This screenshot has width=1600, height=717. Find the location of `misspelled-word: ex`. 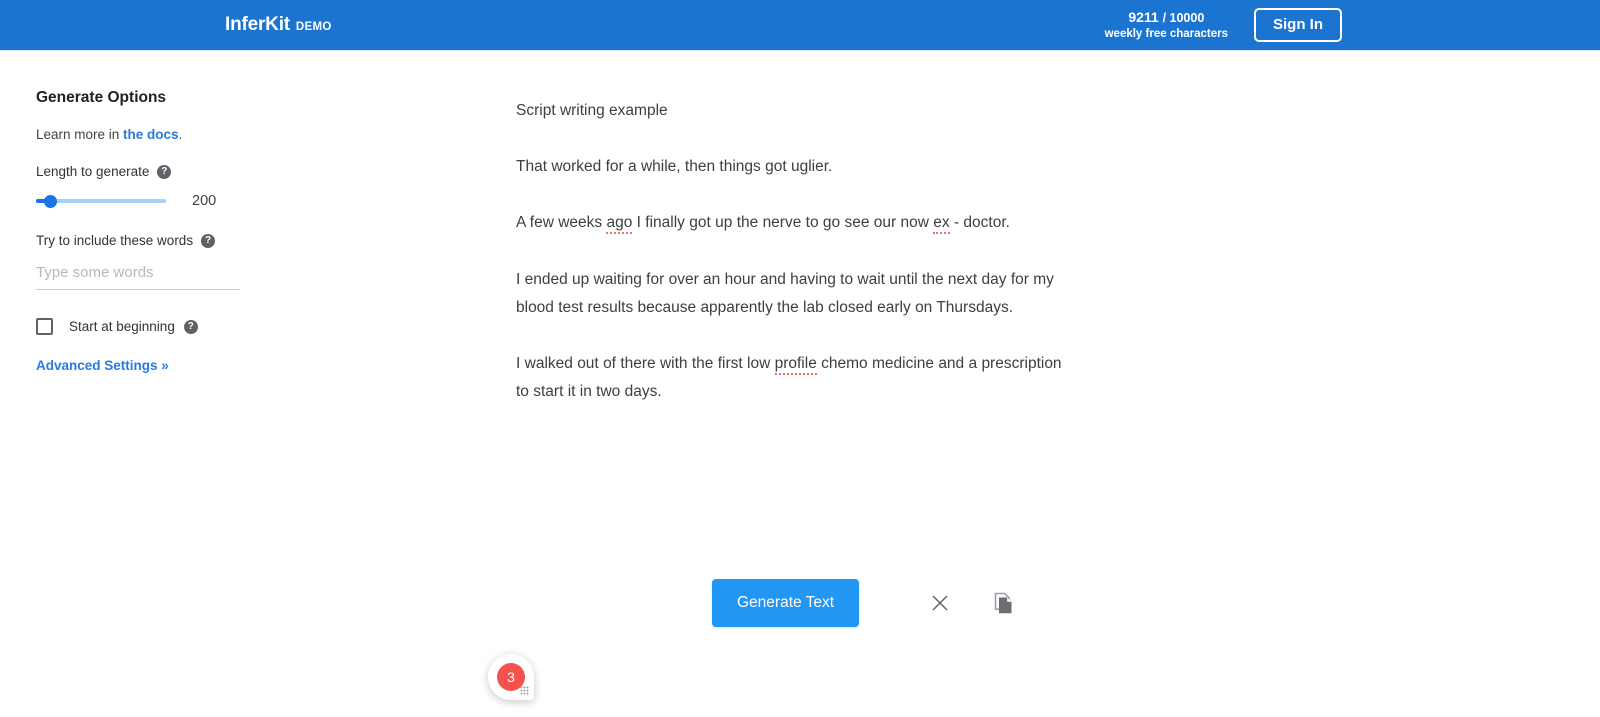

misspelled-word: ex is located at coordinates (941, 224).